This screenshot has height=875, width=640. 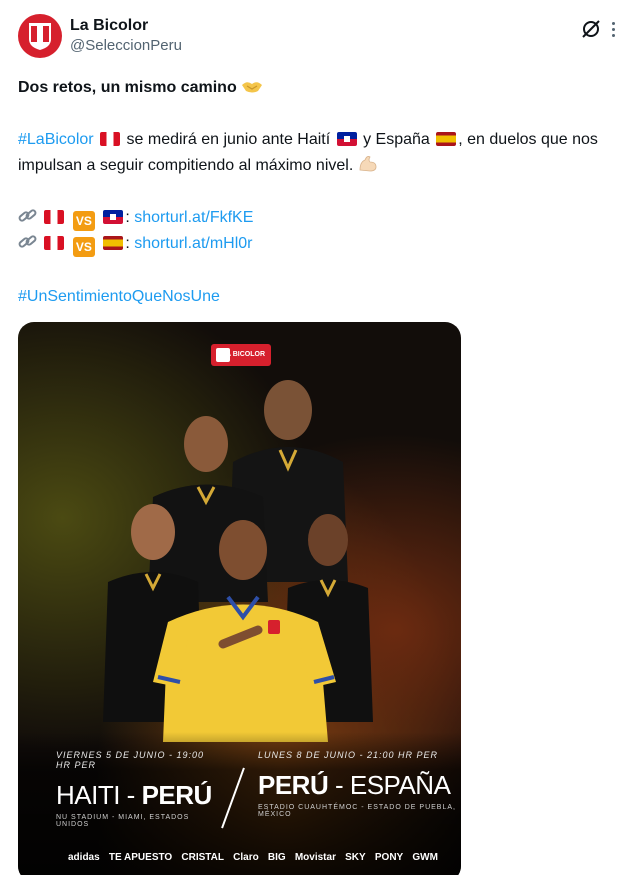 What do you see at coordinates (193, 243) in the screenshot?
I see `link-spain: shorturl.at/mHl0r` at bounding box center [193, 243].